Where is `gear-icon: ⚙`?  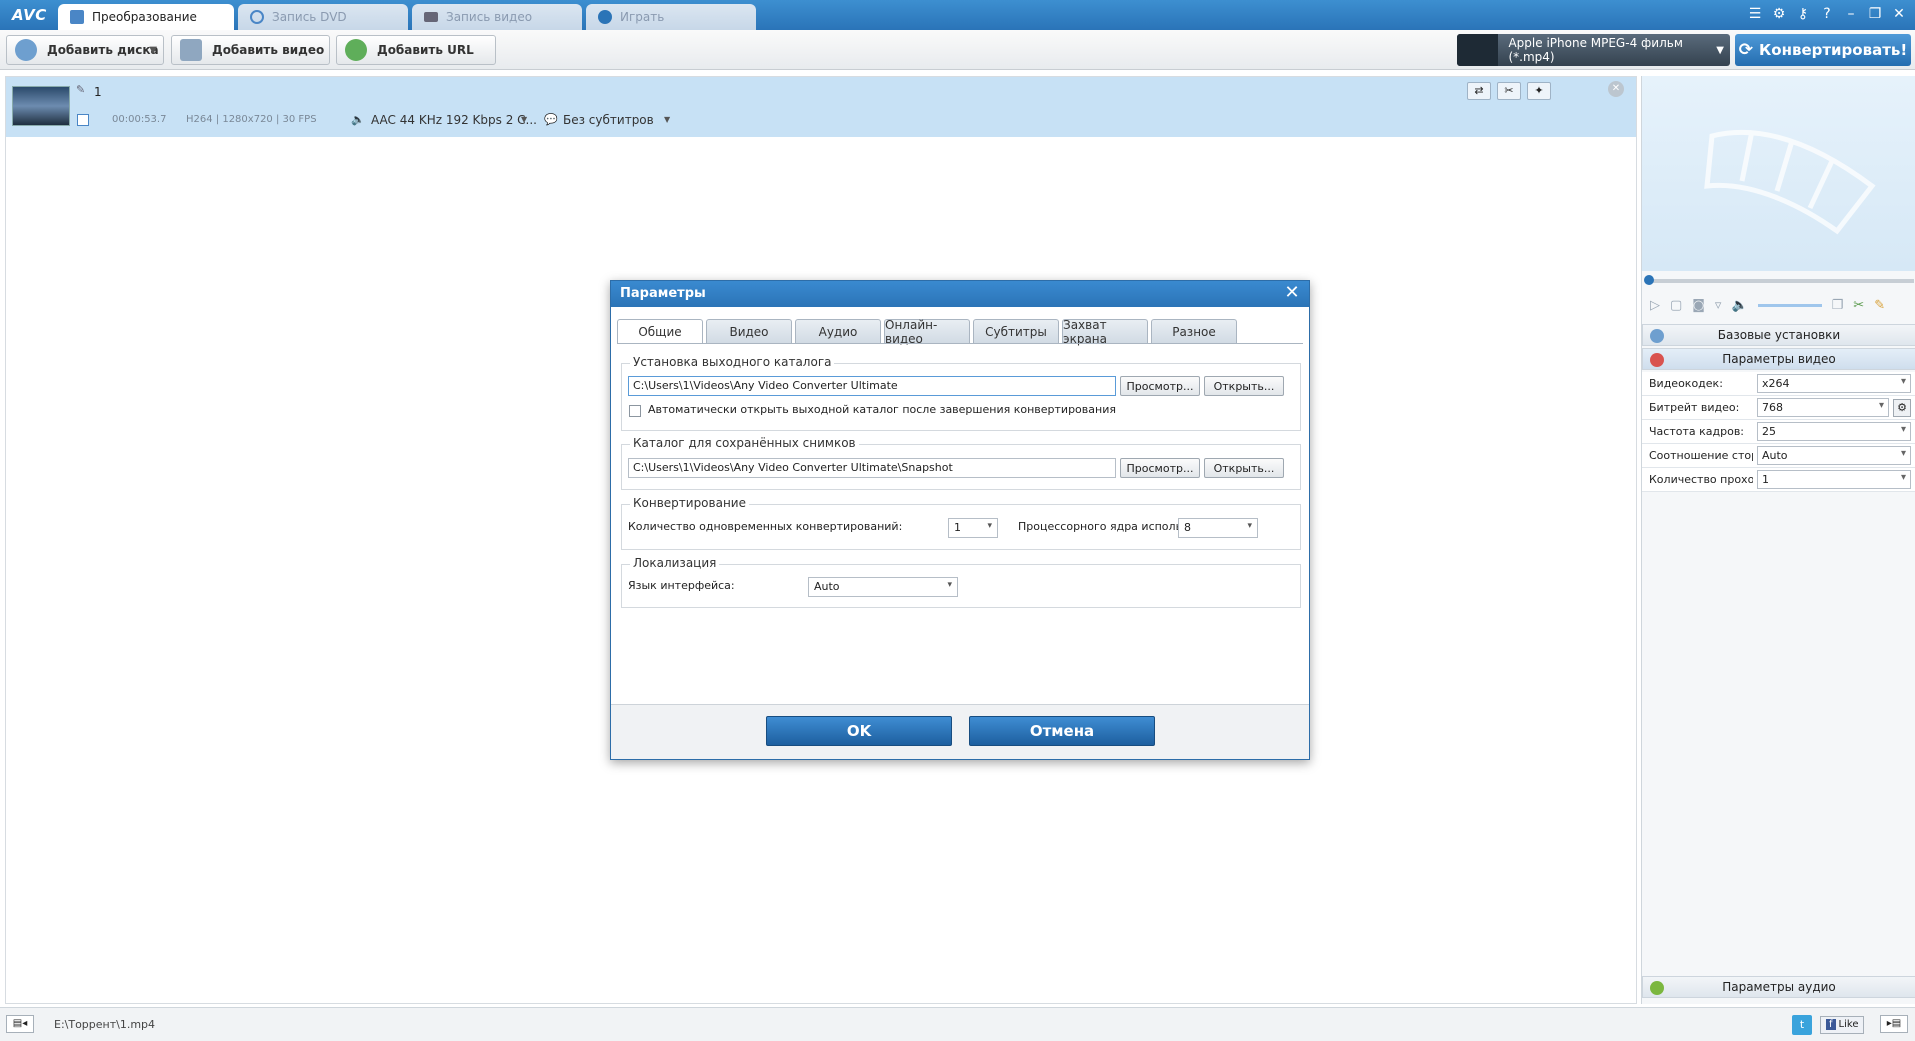 gear-icon: ⚙ is located at coordinates (1902, 408).